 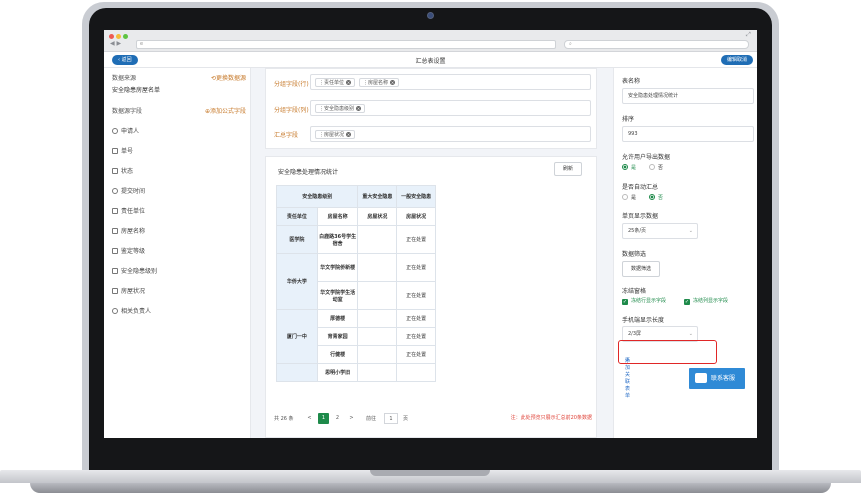 I want to click on page-title: 汇总表设置, so click(x=430, y=61).